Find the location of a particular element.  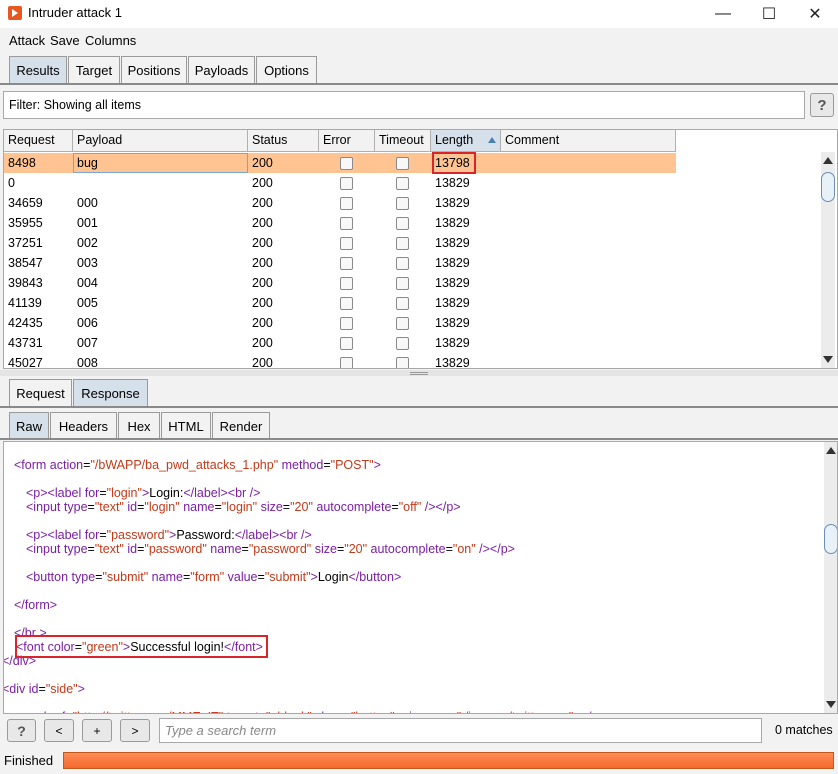

code-token: id is located at coordinates (132, 507).